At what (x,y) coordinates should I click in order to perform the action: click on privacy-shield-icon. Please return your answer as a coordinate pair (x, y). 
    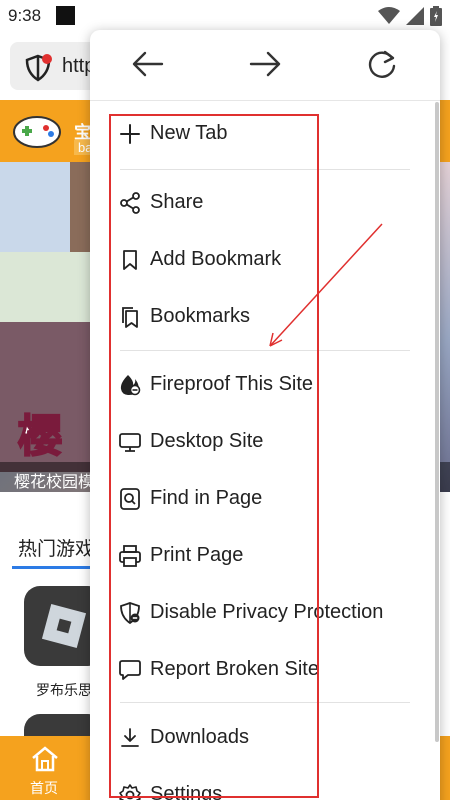
    Looking at the image, I should click on (38, 68).